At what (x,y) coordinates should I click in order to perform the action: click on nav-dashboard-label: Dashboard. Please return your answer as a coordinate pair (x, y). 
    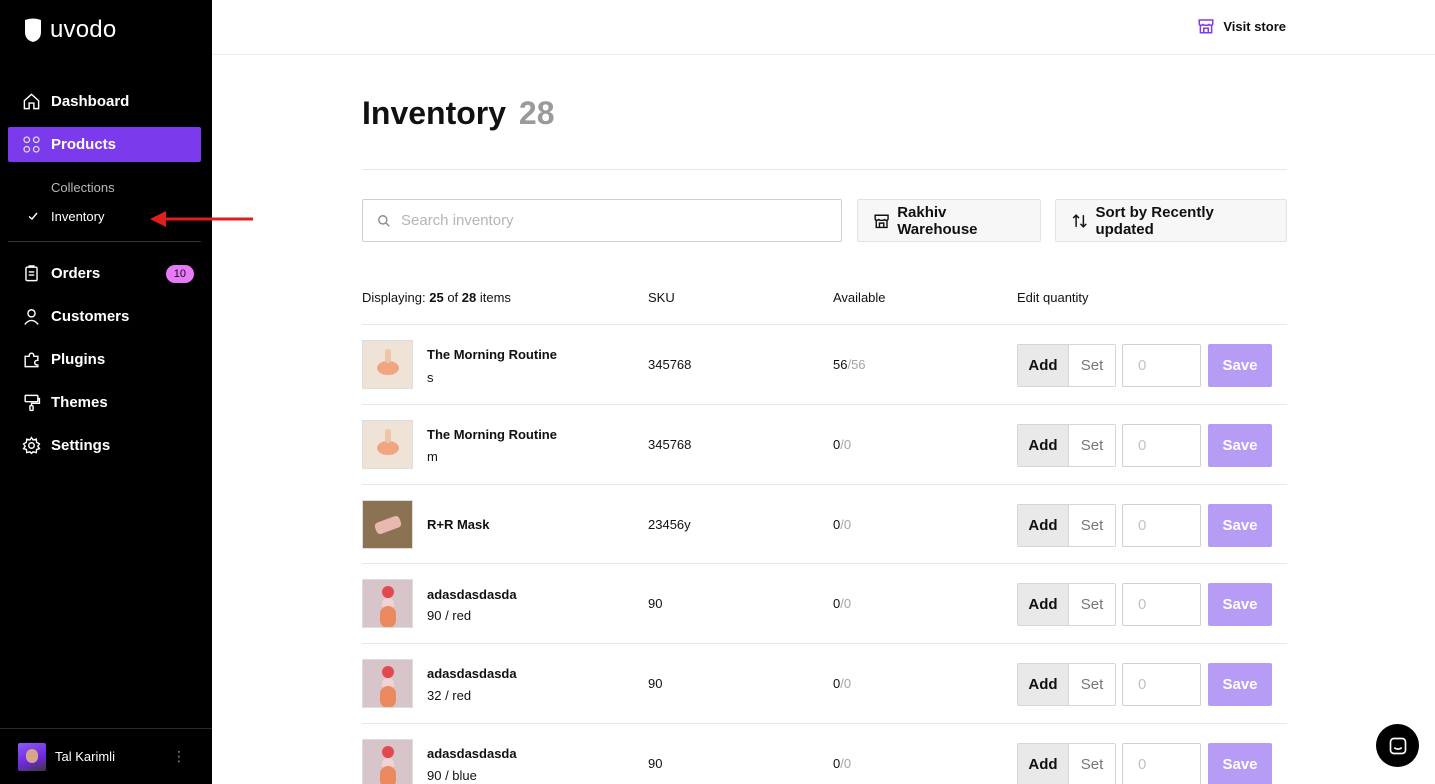
    Looking at the image, I should click on (90, 101).